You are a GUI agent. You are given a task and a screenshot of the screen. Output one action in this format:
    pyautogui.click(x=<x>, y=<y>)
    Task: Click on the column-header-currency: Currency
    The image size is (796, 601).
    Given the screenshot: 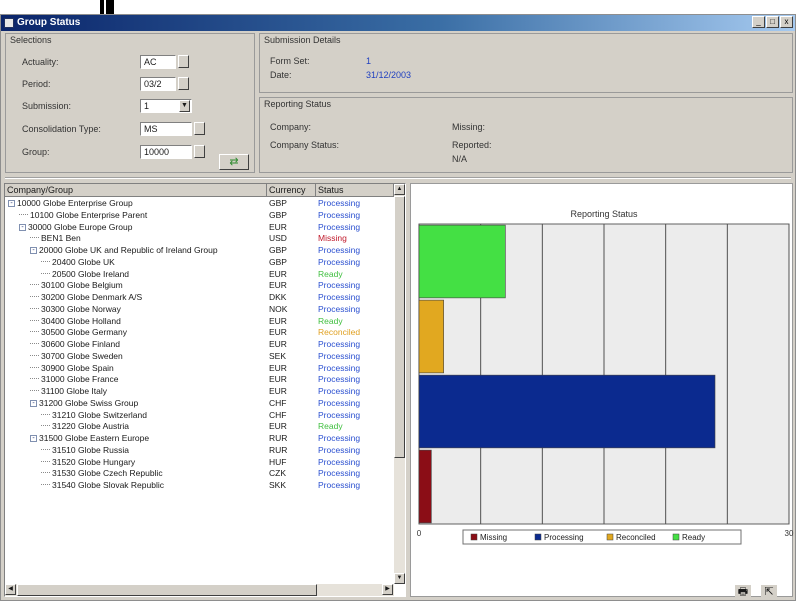 What is the action you would take?
    pyautogui.click(x=291, y=190)
    